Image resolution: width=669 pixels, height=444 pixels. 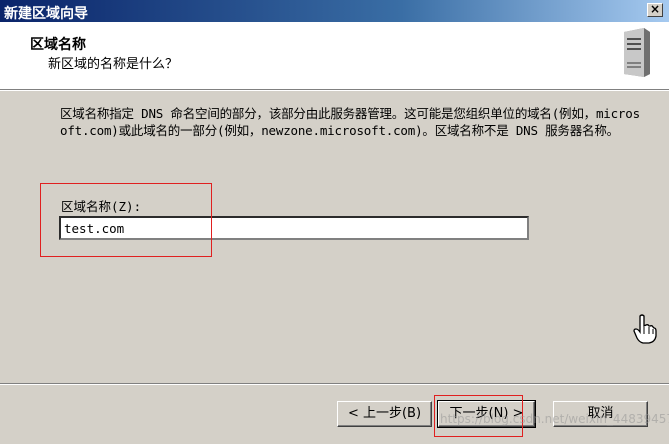 I want to click on back-button: < 上一步(B), so click(x=384, y=414).